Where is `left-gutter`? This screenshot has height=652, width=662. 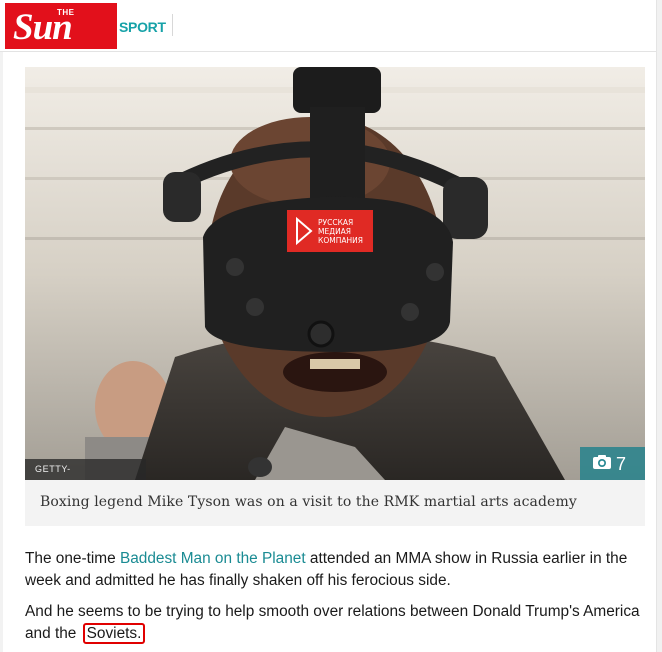 left-gutter is located at coordinates (1, 352).